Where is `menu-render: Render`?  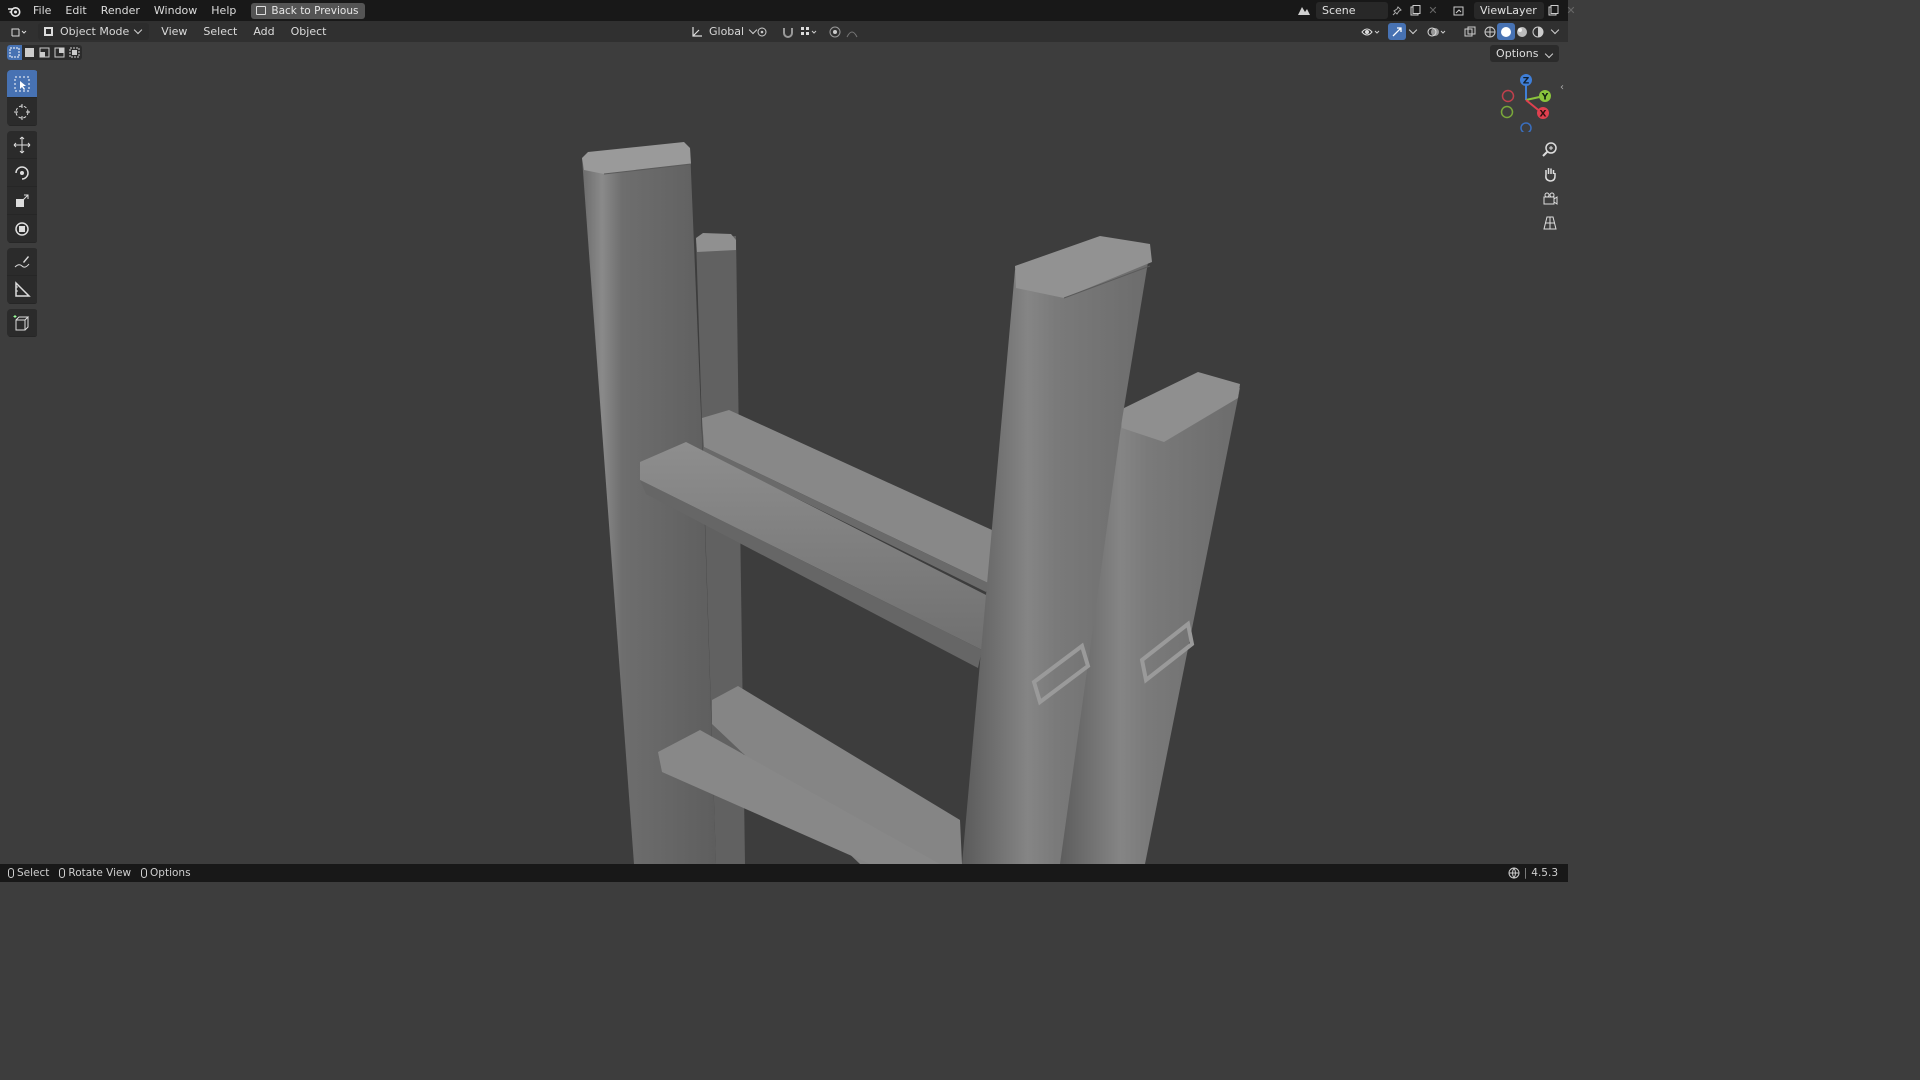 menu-render: Render is located at coordinates (120, 10).